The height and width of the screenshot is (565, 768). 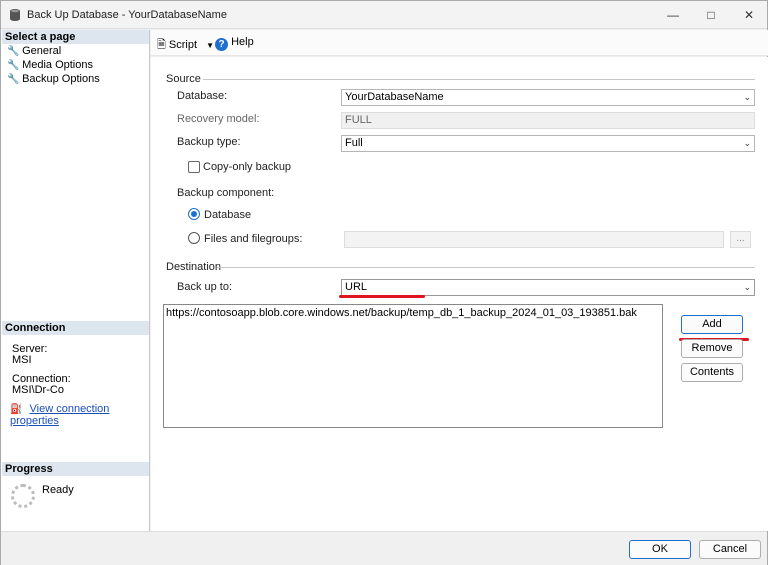 I want to click on contents-button: Contents, so click(x=712, y=372).